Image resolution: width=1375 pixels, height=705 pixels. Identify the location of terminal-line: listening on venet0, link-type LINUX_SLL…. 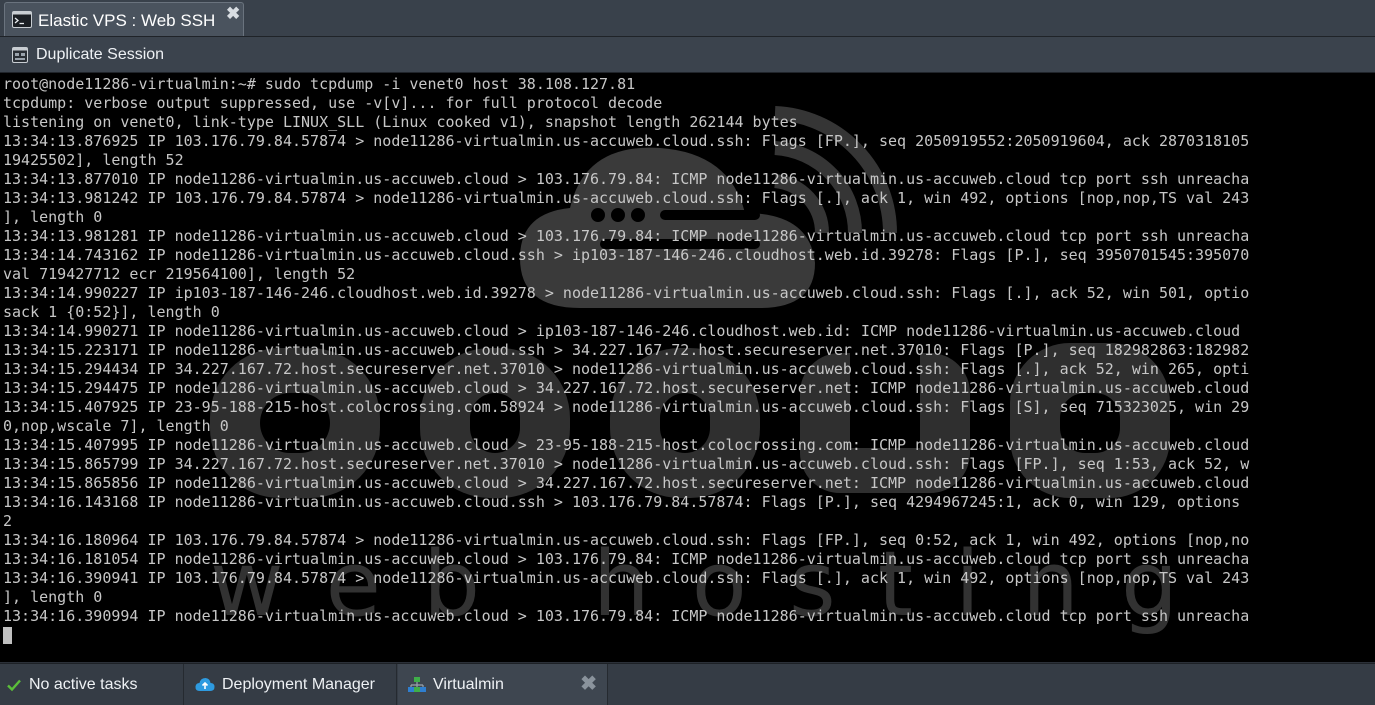
(400, 122).